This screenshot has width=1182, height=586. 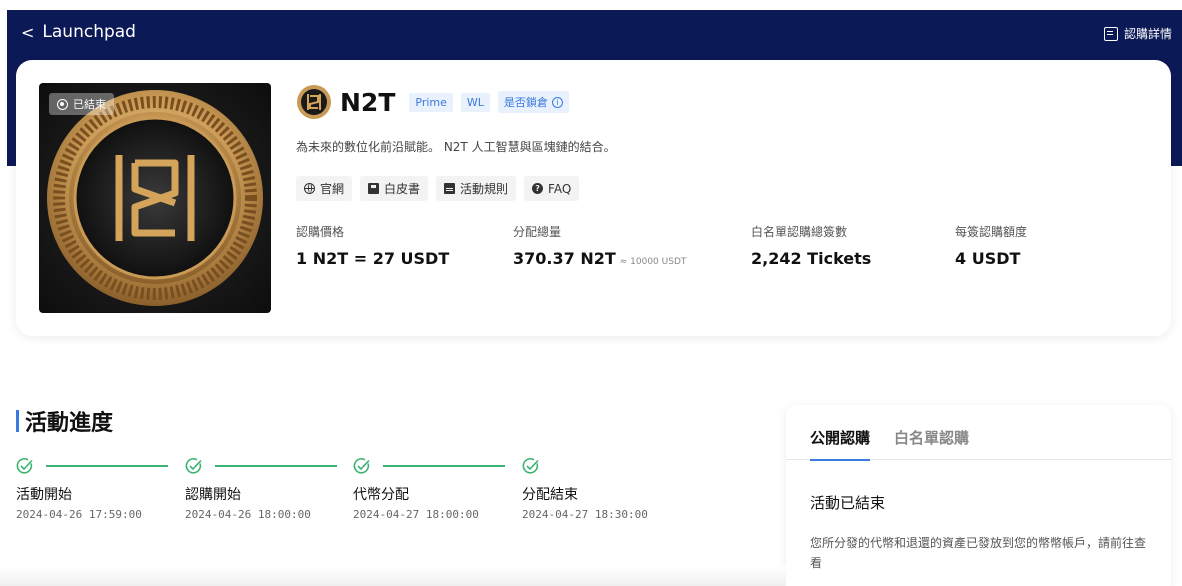 What do you see at coordinates (978, 553) in the screenshot?
I see `subscription-note: 您所分發的代幣和退還的資產已發放到您的幣幣帳戶，請前往查看` at bounding box center [978, 553].